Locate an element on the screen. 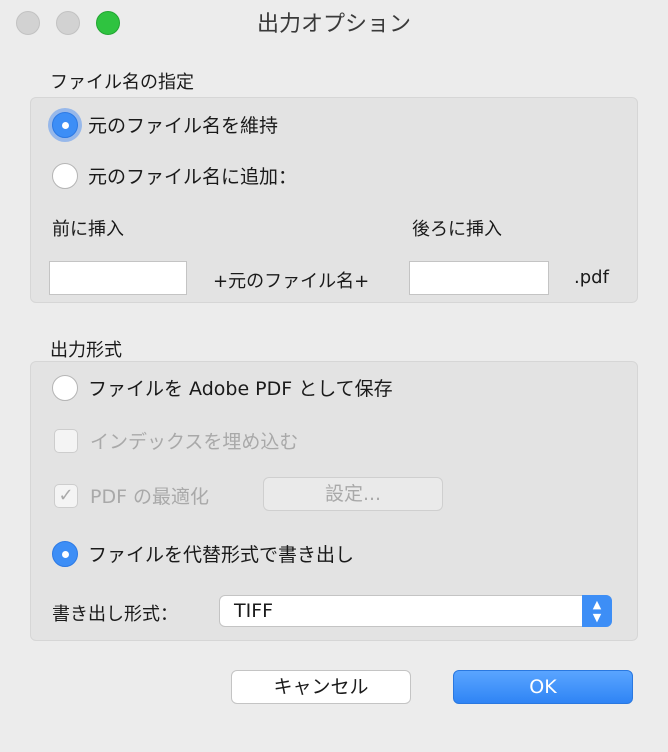 The height and width of the screenshot is (752, 668). embed-index-label: インデックスを埋め込む is located at coordinates (194, 442).